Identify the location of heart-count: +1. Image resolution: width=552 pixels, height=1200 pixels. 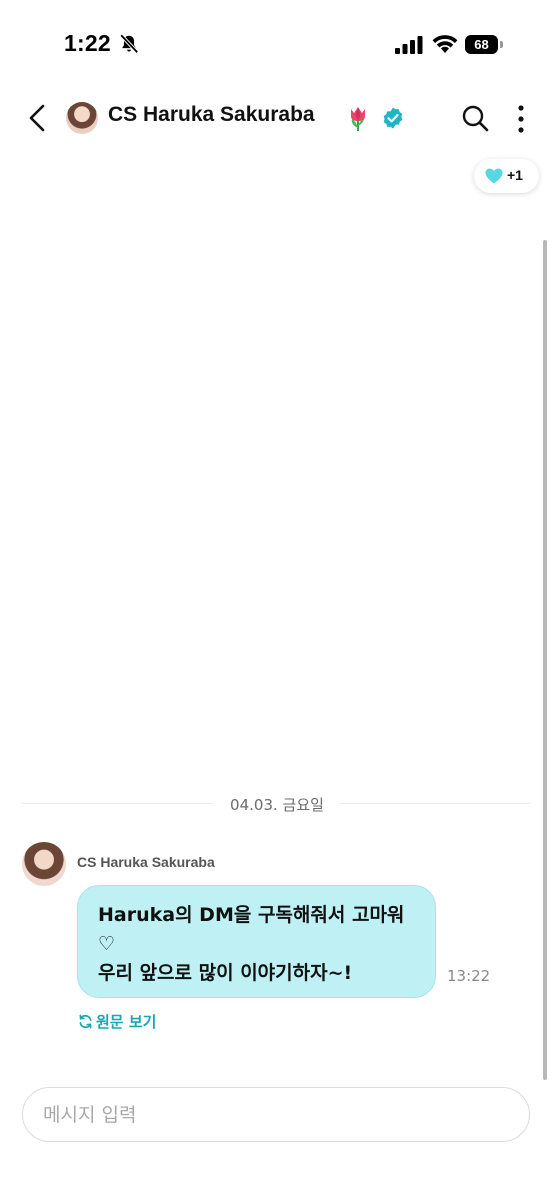
(515, 175).